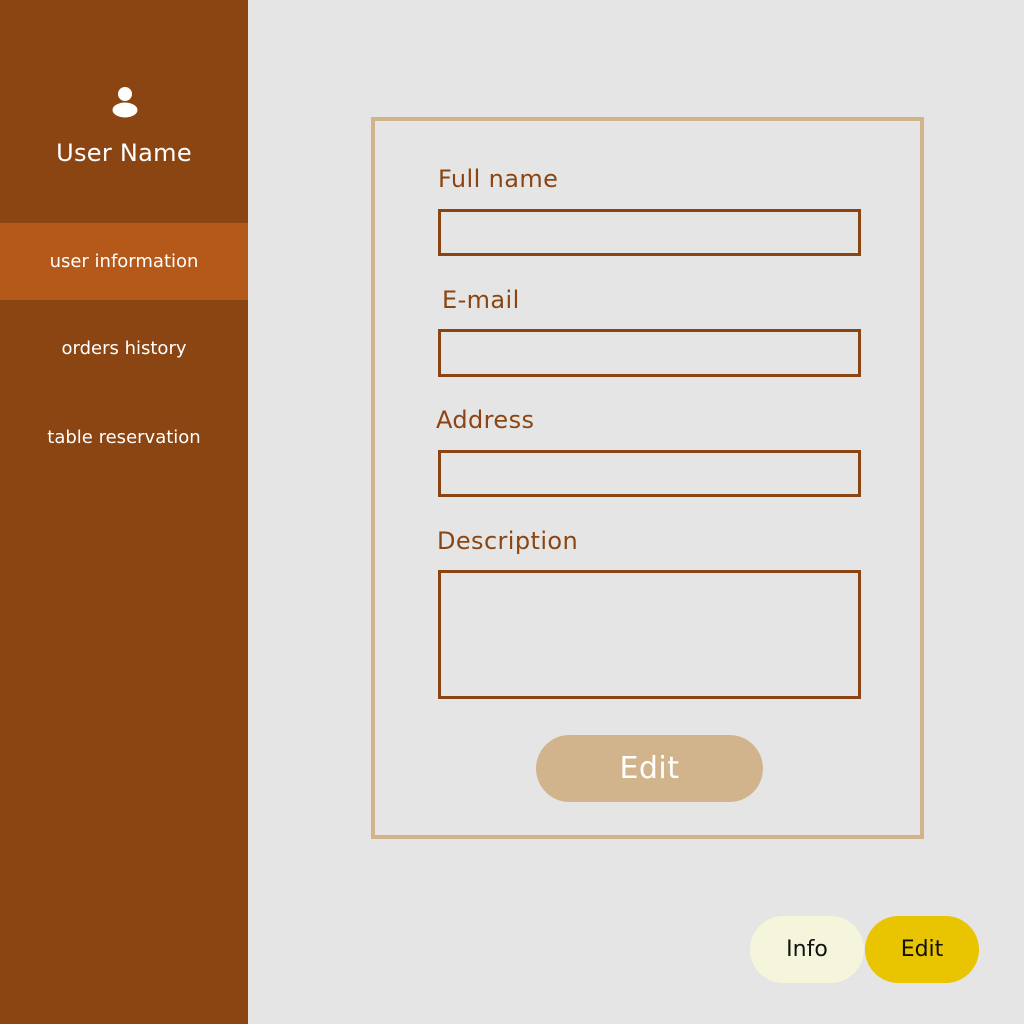 The height and width of the screenshot is (1024, 1024). Describe the element at coordinates (498, 179) in the screenshot. I see `full-name-label: Full name` at that location.